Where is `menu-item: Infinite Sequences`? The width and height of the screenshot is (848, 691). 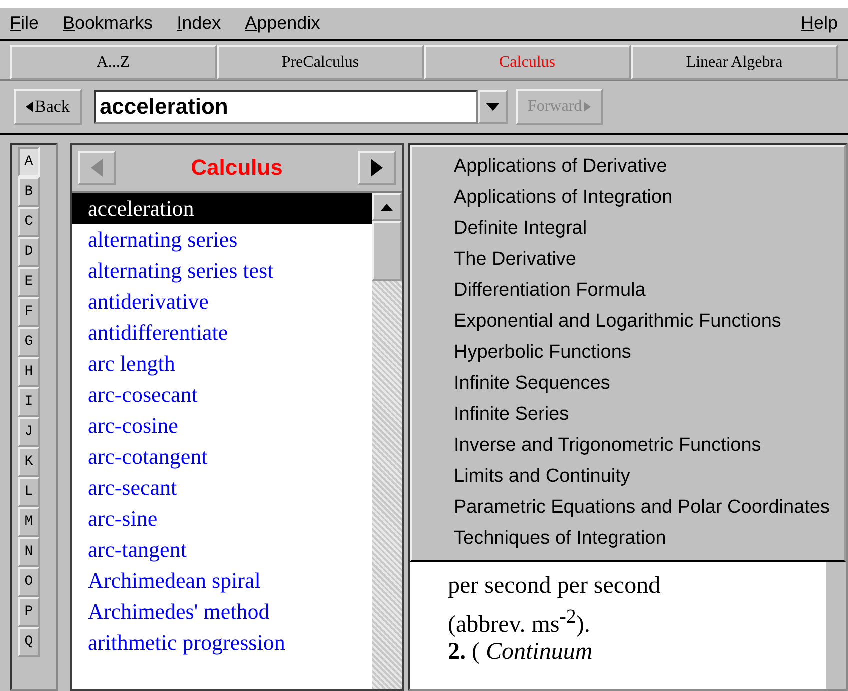 menu-item: Infinite Sequences is located at coordinates (649, 383).